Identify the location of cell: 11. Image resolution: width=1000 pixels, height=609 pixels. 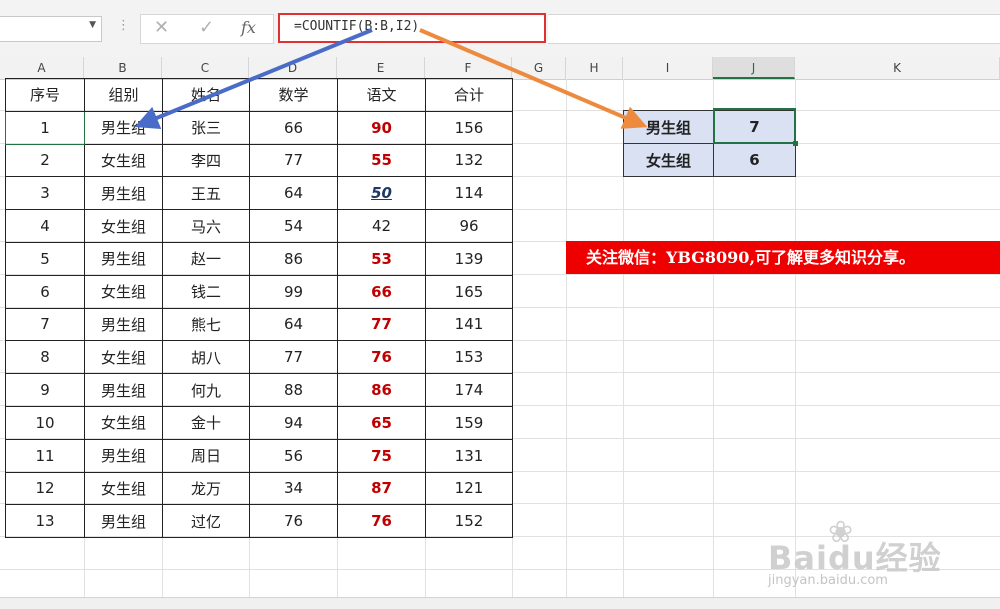
(45, 455).